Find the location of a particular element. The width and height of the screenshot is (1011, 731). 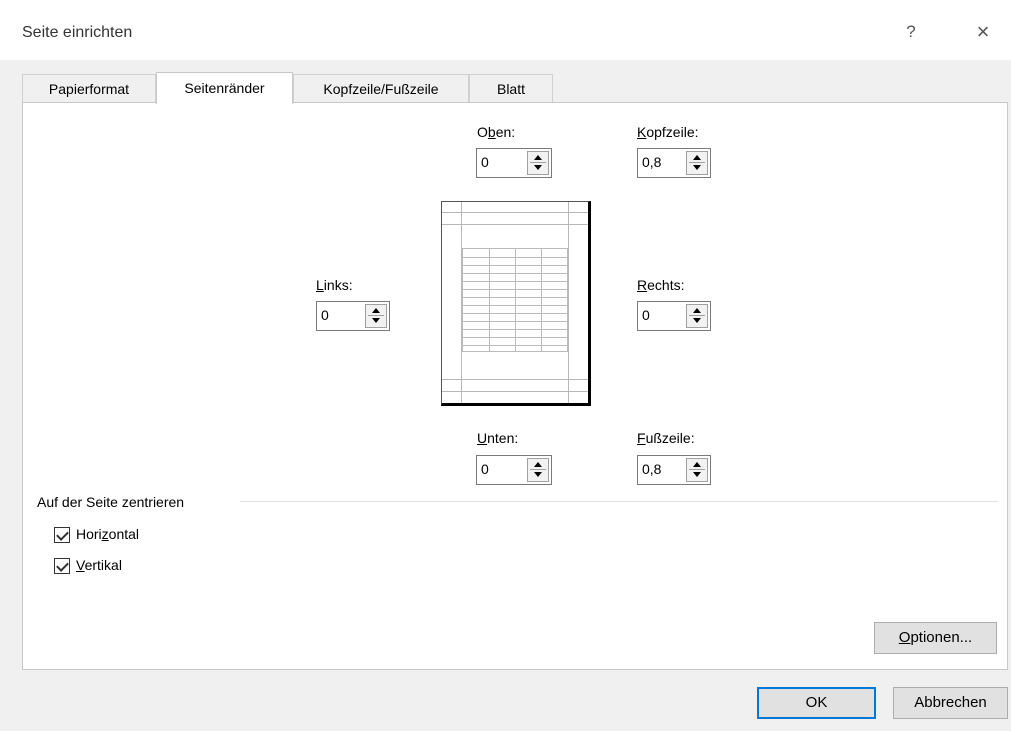

kopfzeile-spinner: 0,8 is located at coordinates (674, 163).